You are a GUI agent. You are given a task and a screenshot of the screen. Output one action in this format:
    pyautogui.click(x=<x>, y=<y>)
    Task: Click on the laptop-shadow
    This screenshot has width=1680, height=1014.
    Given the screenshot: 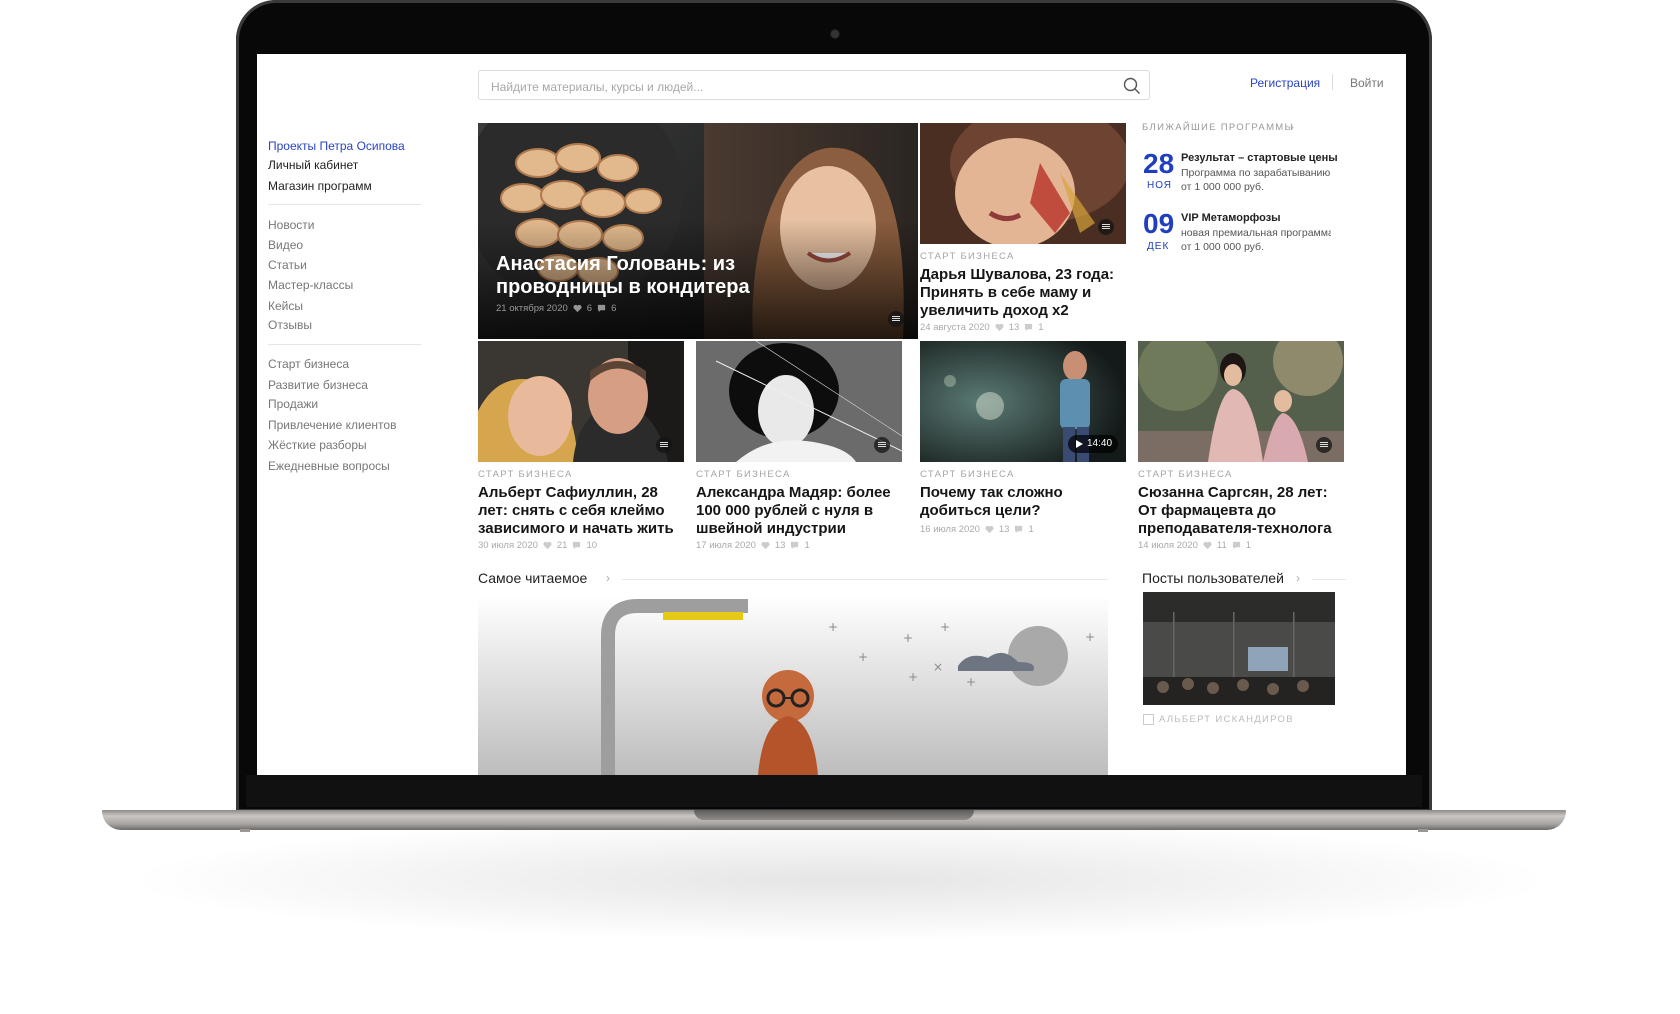 What is the action you would take?
    pyautogui.click(x=840, y=880)
    